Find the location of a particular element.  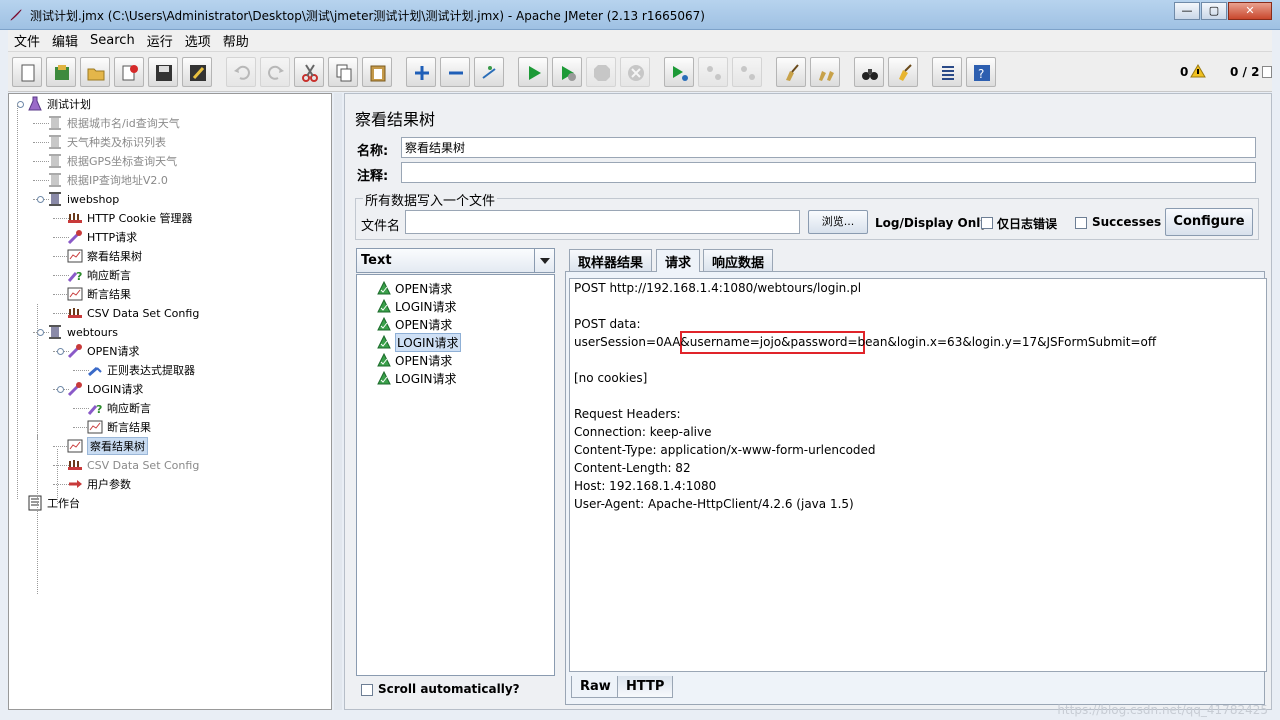

tree-item: 根据城市名/id查询天气 is located at coordinates (113, 123).